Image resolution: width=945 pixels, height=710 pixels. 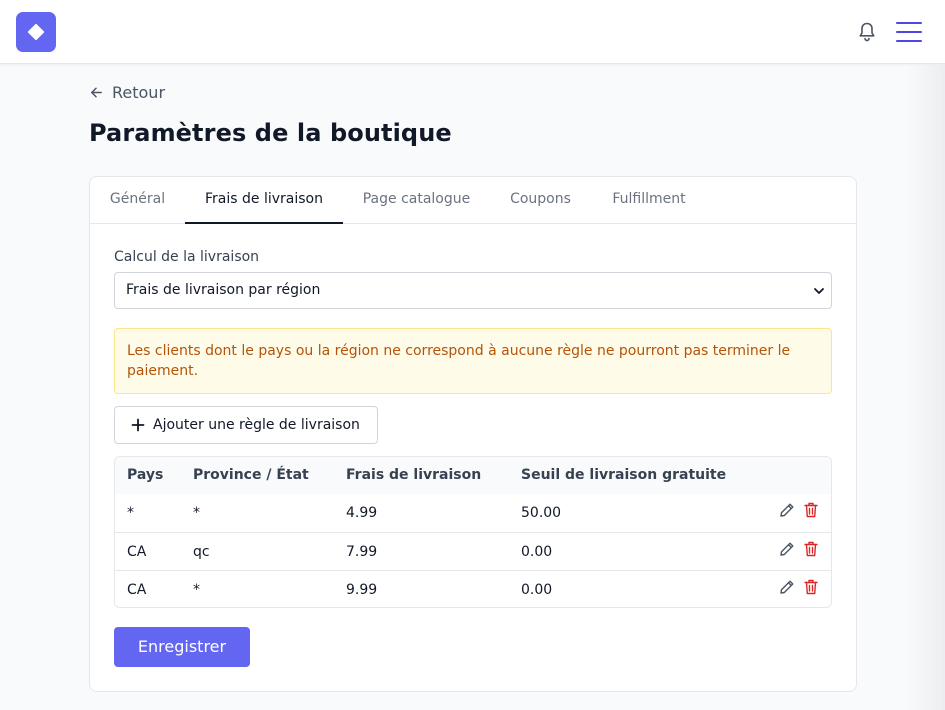 I want to click on plus-icon, so click(x=138, y=425).